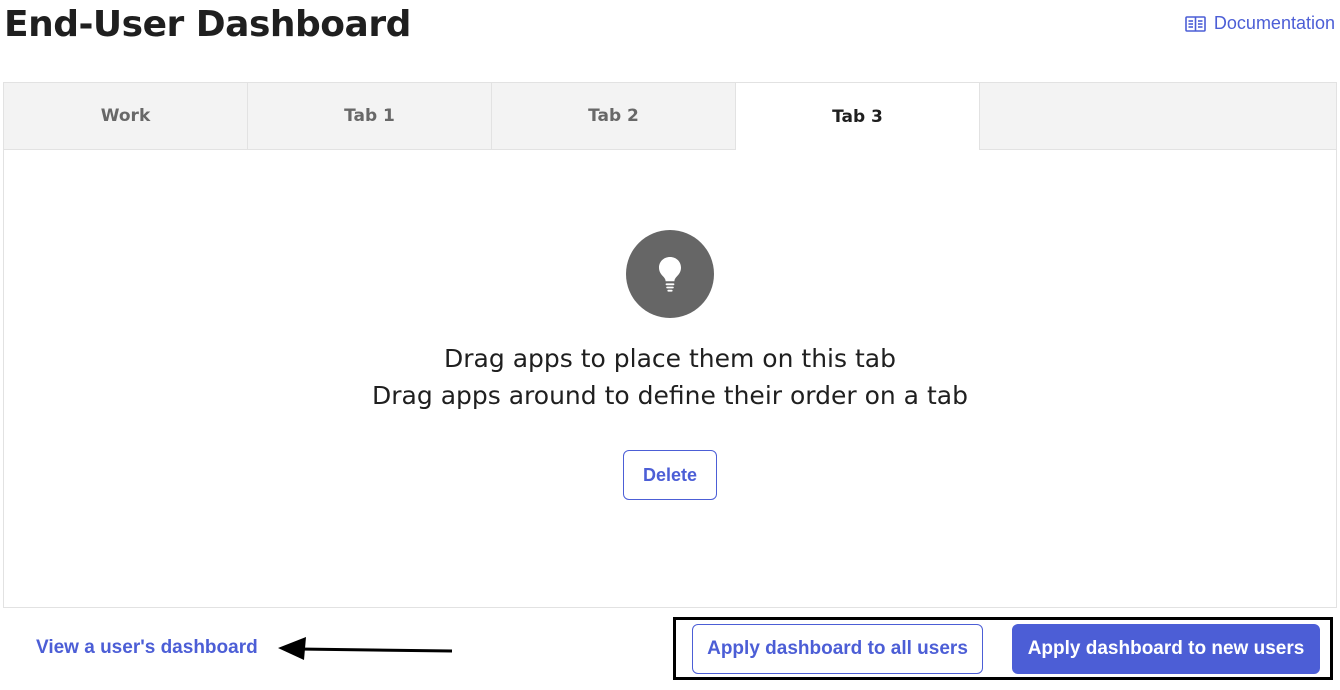 This screenshot has width=1340, height=690. What do you see at coordinates (126, 116) in the screenshot?
I see `tab-work: Work` at bounding box center [126, 116].